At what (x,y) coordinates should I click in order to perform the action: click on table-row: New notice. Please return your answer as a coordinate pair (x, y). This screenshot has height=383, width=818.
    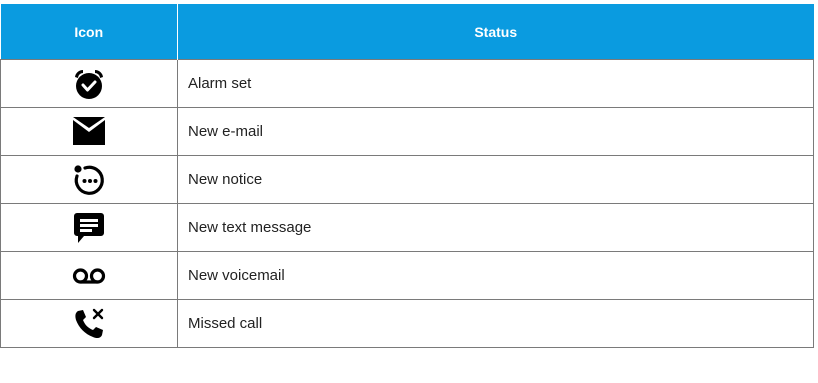
    Looking at the image, I should click on (407, 179).